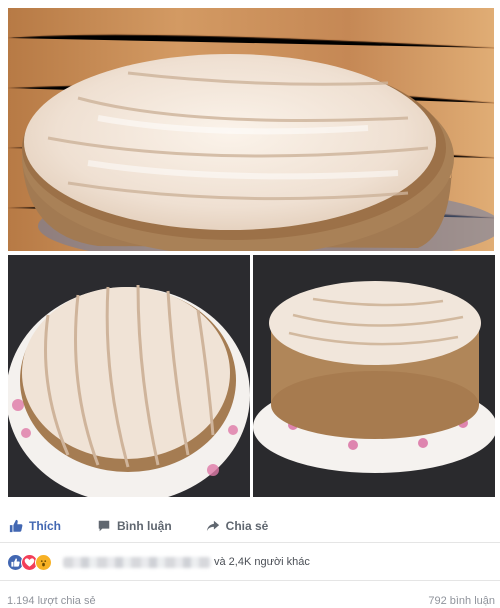  What do you see at coordinates (461, 601) in the screenshot?
I see `comments-count: 792 bình luận` at bounding box center [461, 601].